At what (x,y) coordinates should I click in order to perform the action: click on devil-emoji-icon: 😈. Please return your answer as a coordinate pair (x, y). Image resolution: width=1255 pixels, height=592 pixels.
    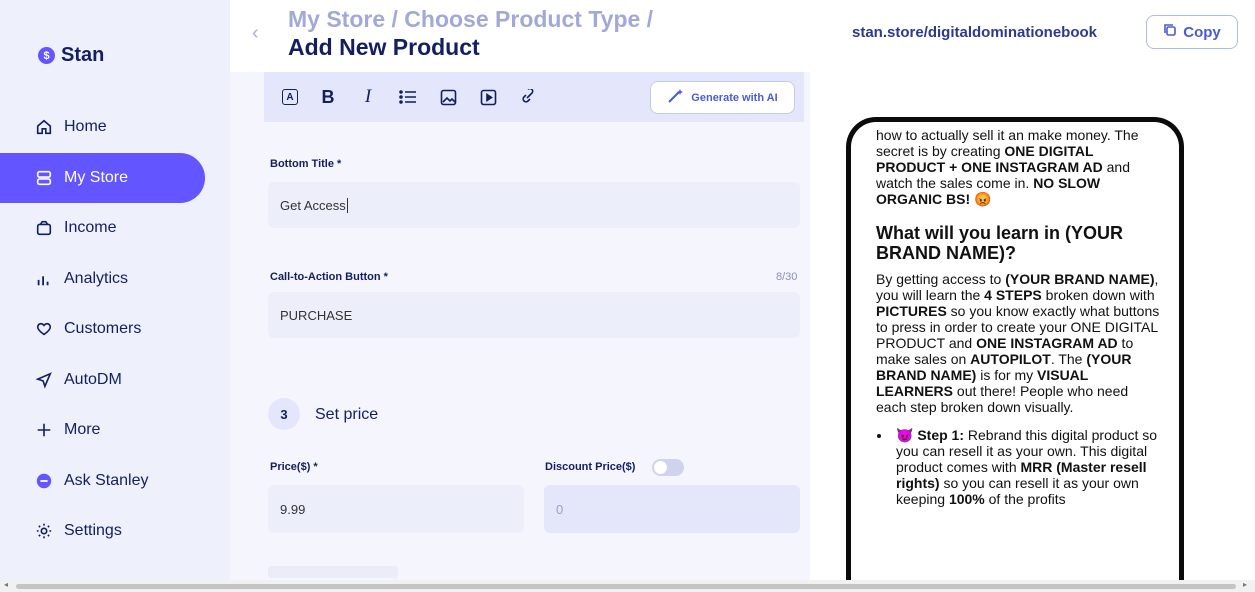
    Looking at the image, I should click on (905, 435).